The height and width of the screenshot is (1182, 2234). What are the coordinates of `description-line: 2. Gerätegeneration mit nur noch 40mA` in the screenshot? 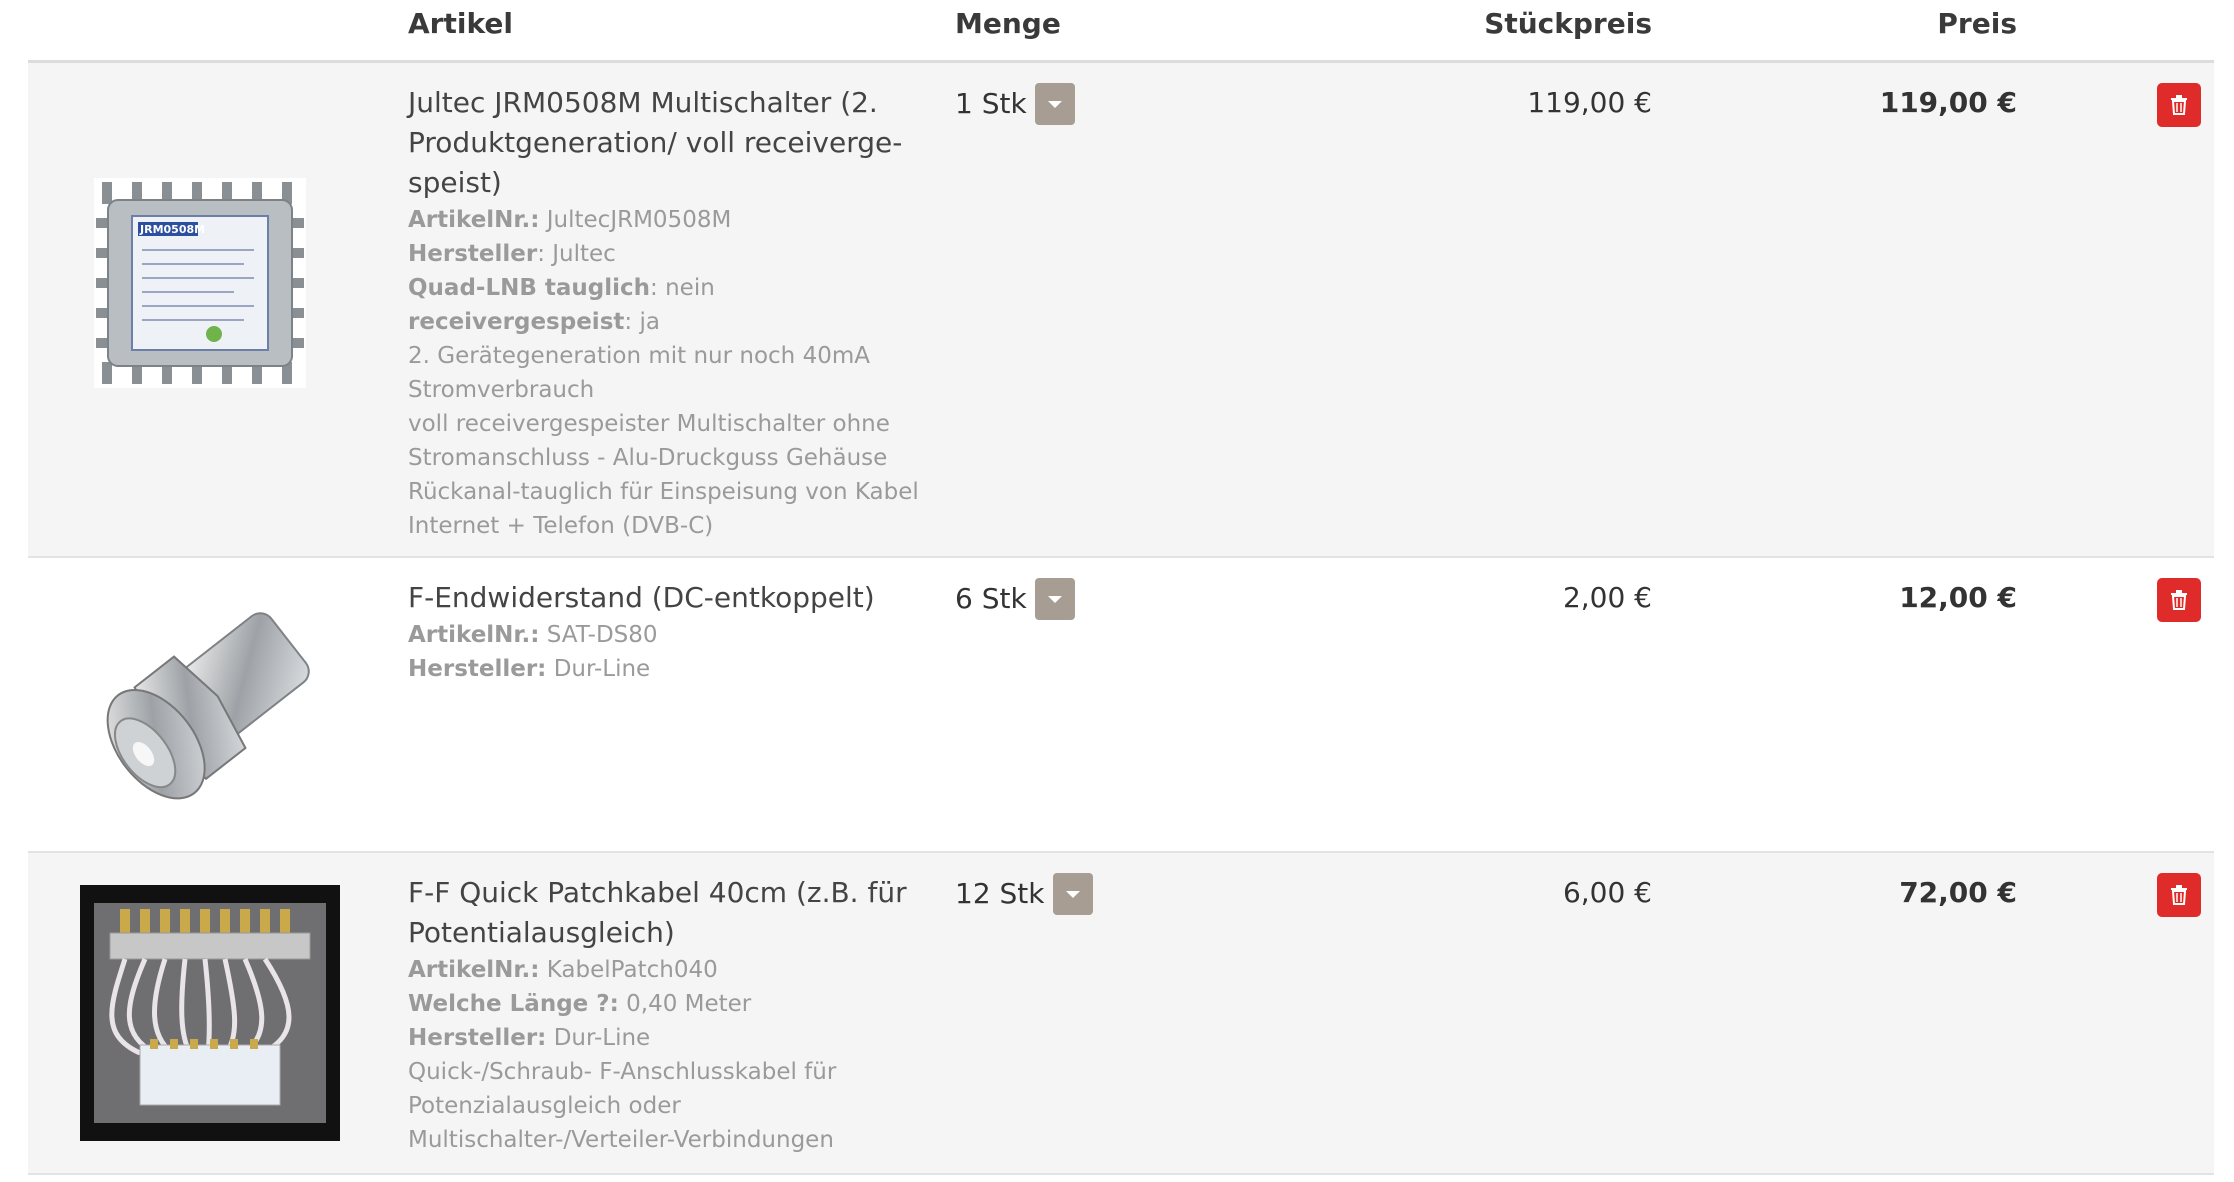 It's located at (639, 356).